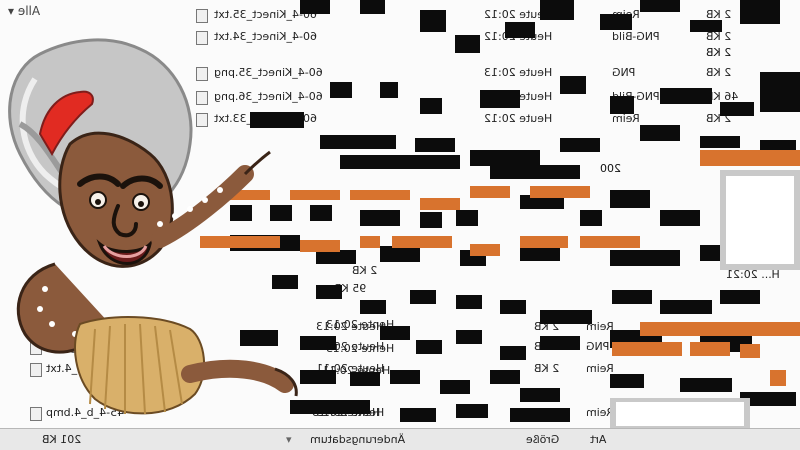  Describe the element at coordinates (390, 439) in the screenshot. I see `column-header-changed: Änderungsdatum` at that location.